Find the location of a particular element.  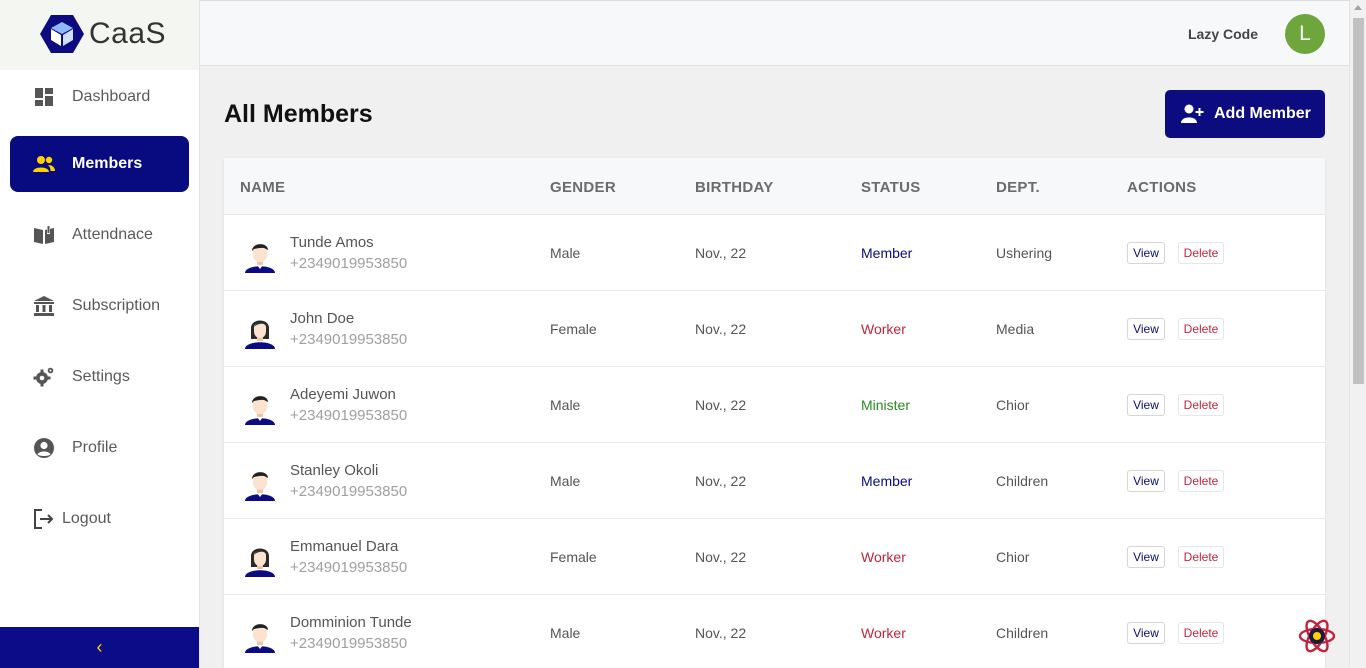

sidebar-item-dashboard: Dashboard is located at coordinates (99, 97).